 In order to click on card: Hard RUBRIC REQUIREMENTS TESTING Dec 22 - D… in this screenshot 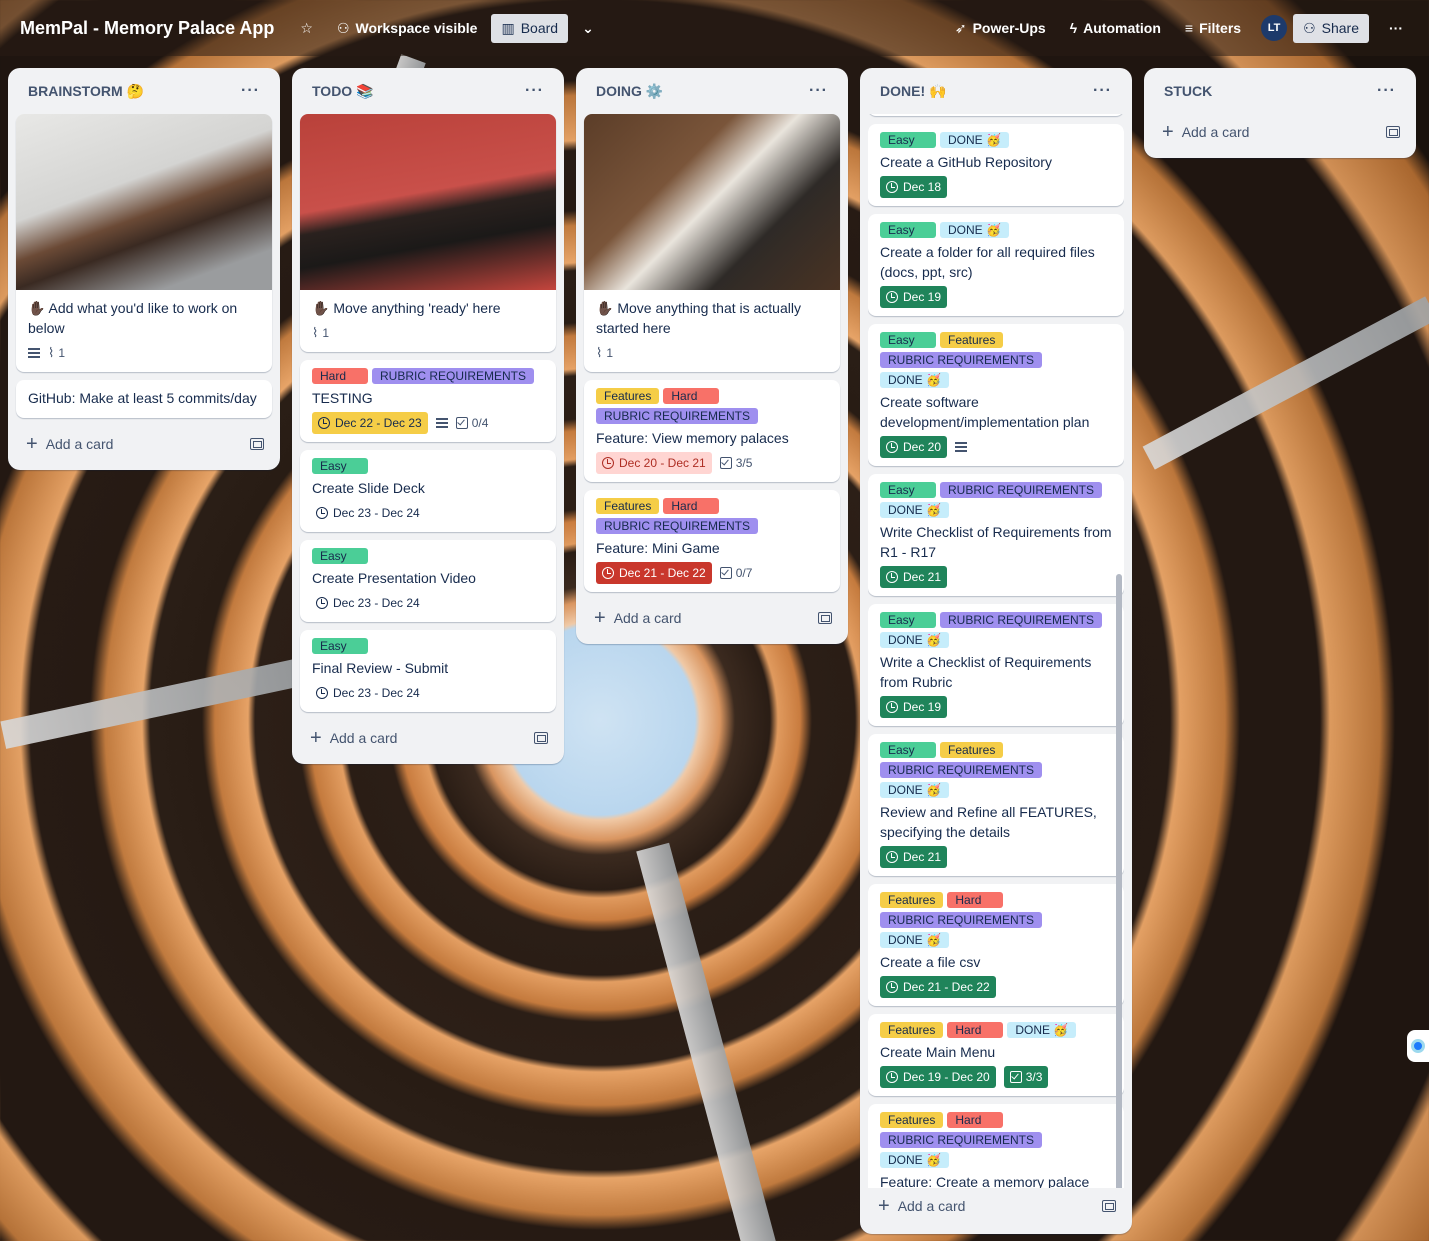, I will do `click(428, 401)`.